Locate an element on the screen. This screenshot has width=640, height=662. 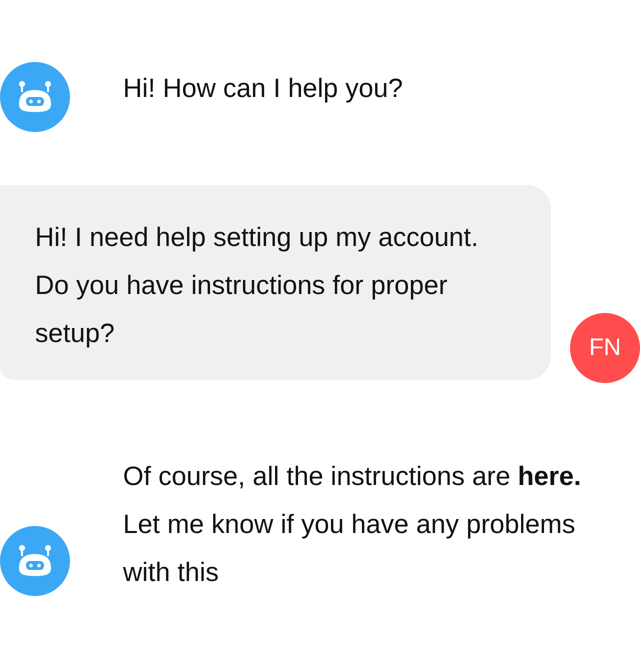
bot-message: Hi! How can I help you? is located at coordinates (263, 88).